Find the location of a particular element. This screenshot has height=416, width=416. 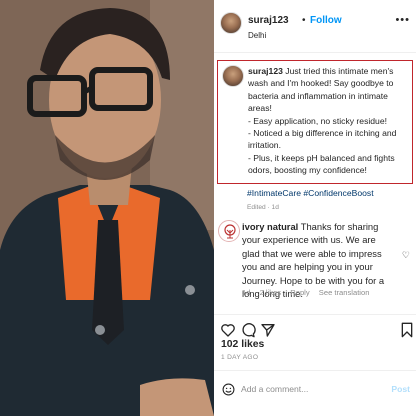

actions-divider is located at coordinates (315, 314).